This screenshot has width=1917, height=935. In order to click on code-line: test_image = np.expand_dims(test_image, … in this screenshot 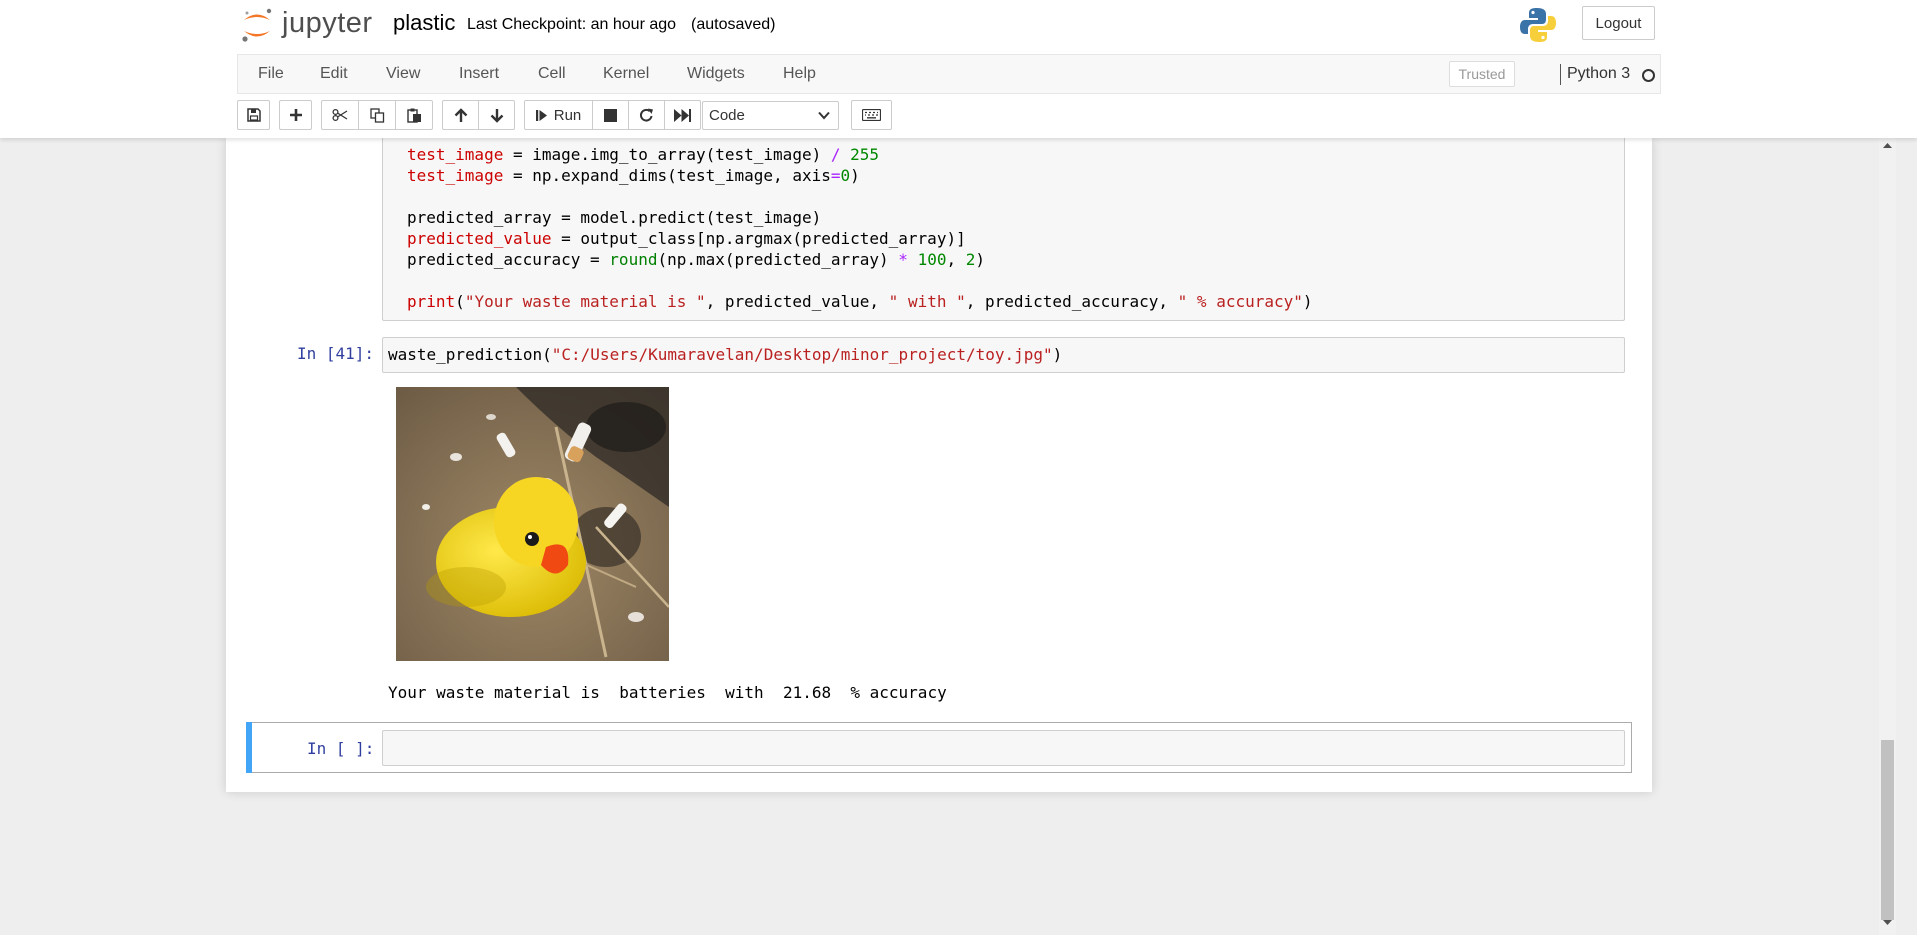, I will do `click(633, 175)`.